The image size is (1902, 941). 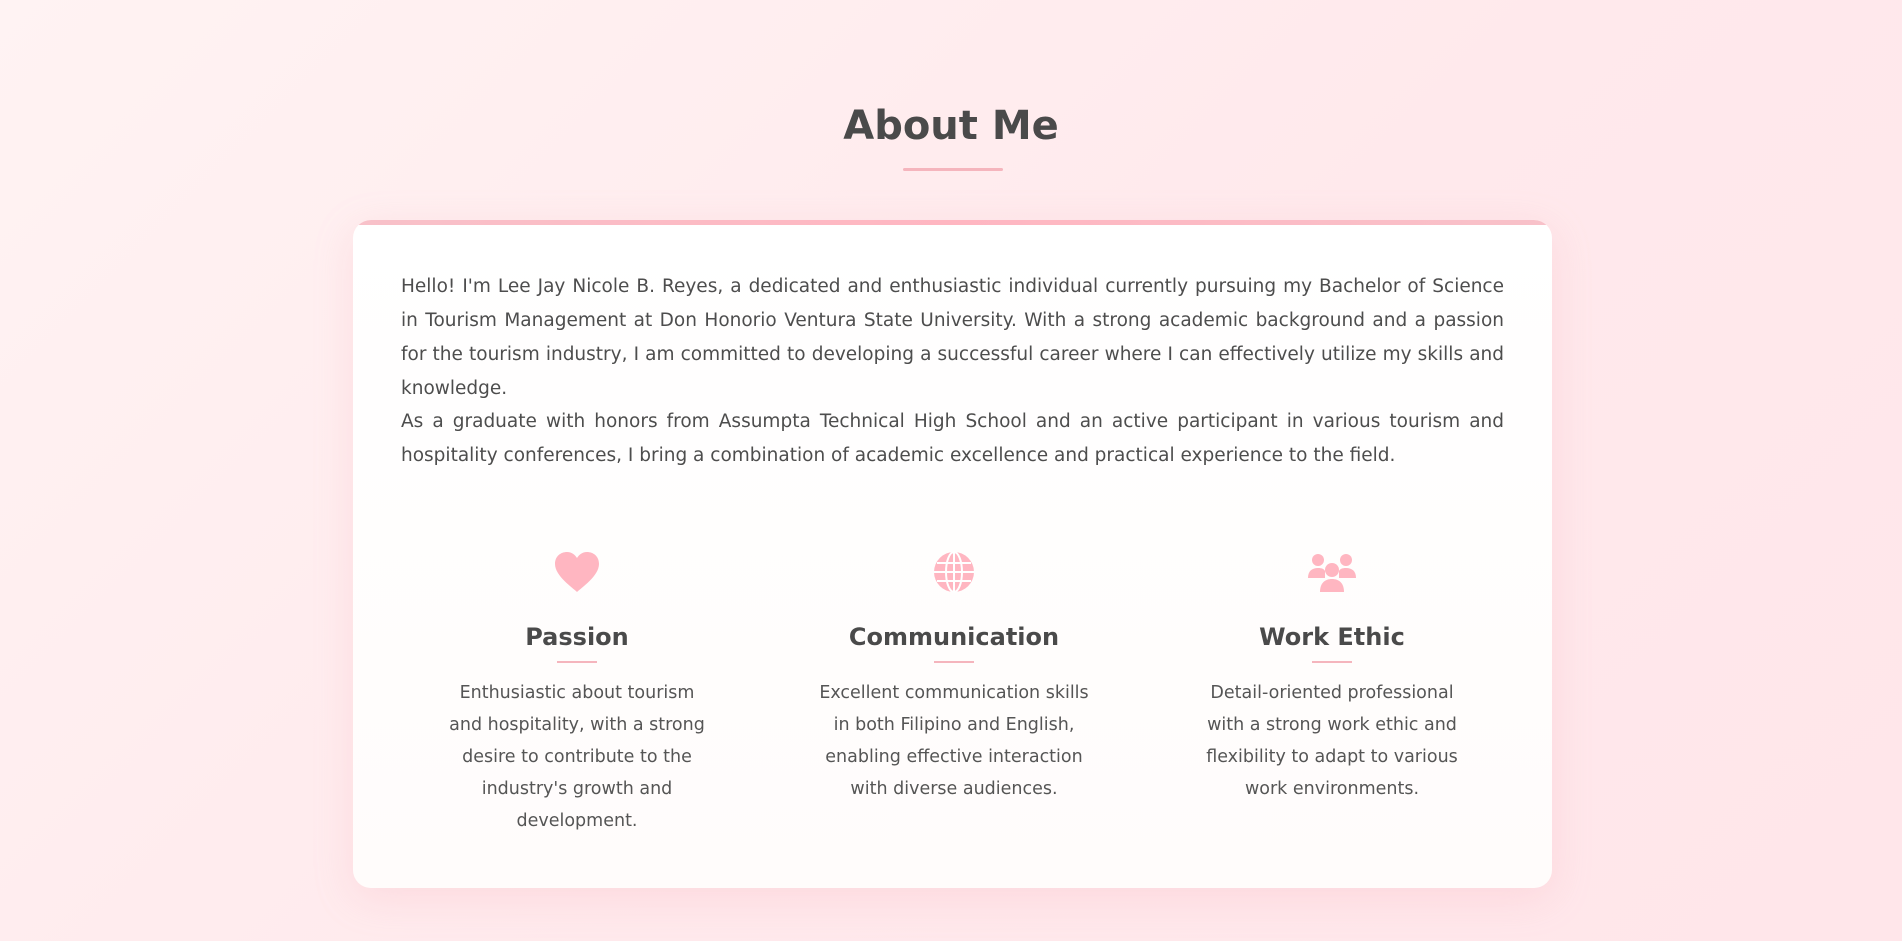 What do you see at coordinates (953, 169) in the screenshot?
I see `title-underline` at bounding box center [953, 169].